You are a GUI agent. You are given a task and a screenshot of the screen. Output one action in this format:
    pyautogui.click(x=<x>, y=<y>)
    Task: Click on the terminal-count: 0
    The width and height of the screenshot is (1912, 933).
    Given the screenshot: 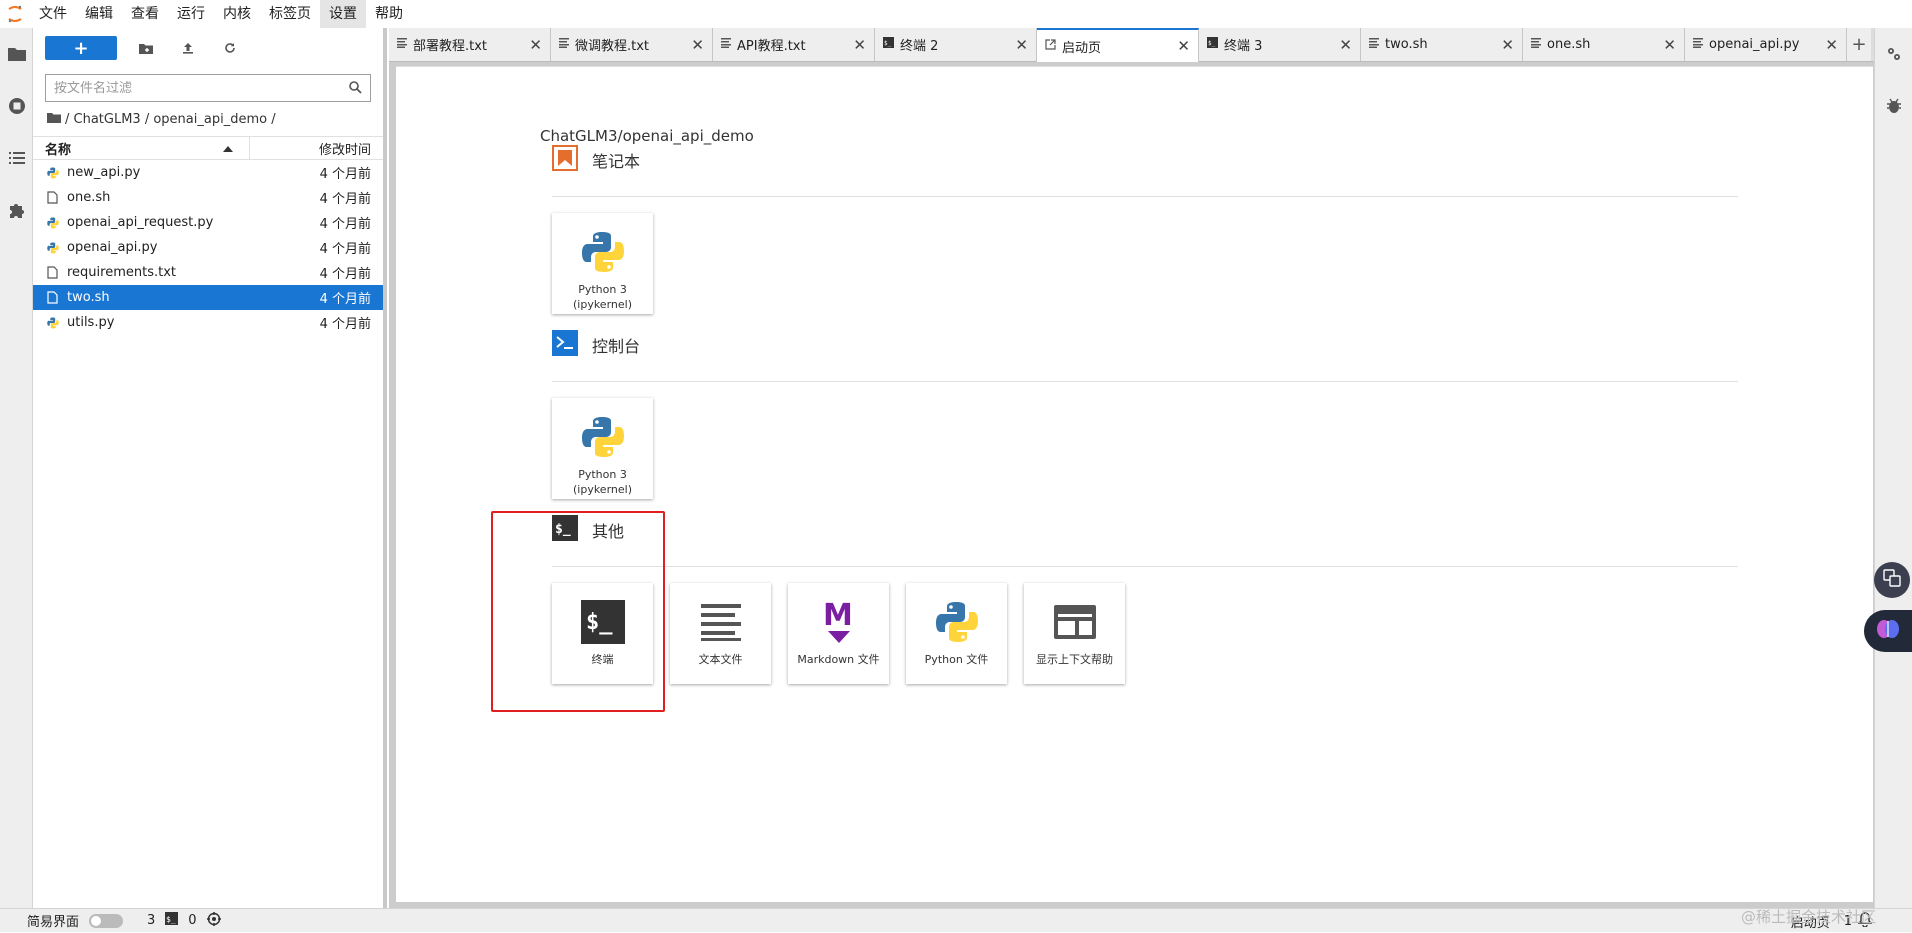 What is the action you would take?
    pyautogui.click(x=192, y=920)
    